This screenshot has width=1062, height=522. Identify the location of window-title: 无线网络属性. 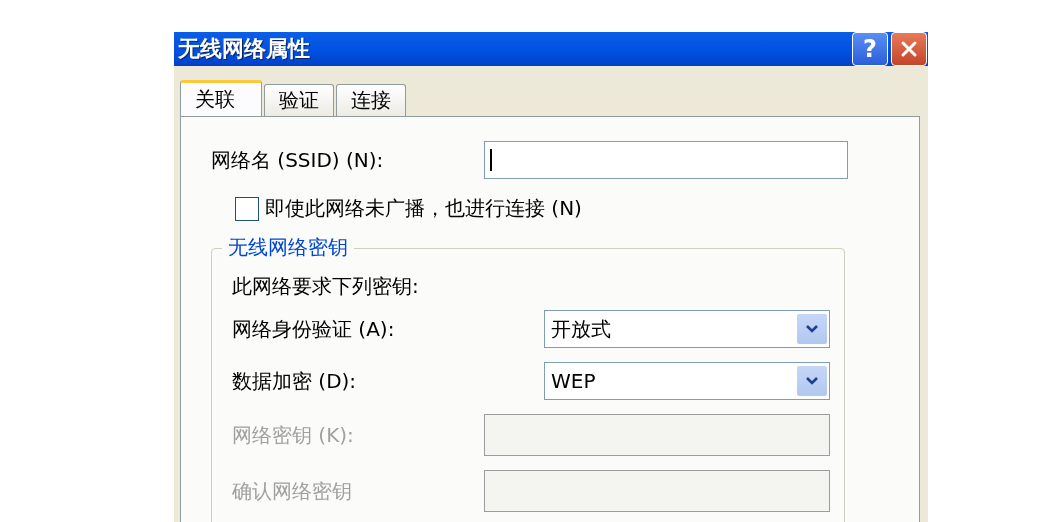
(244, 49).